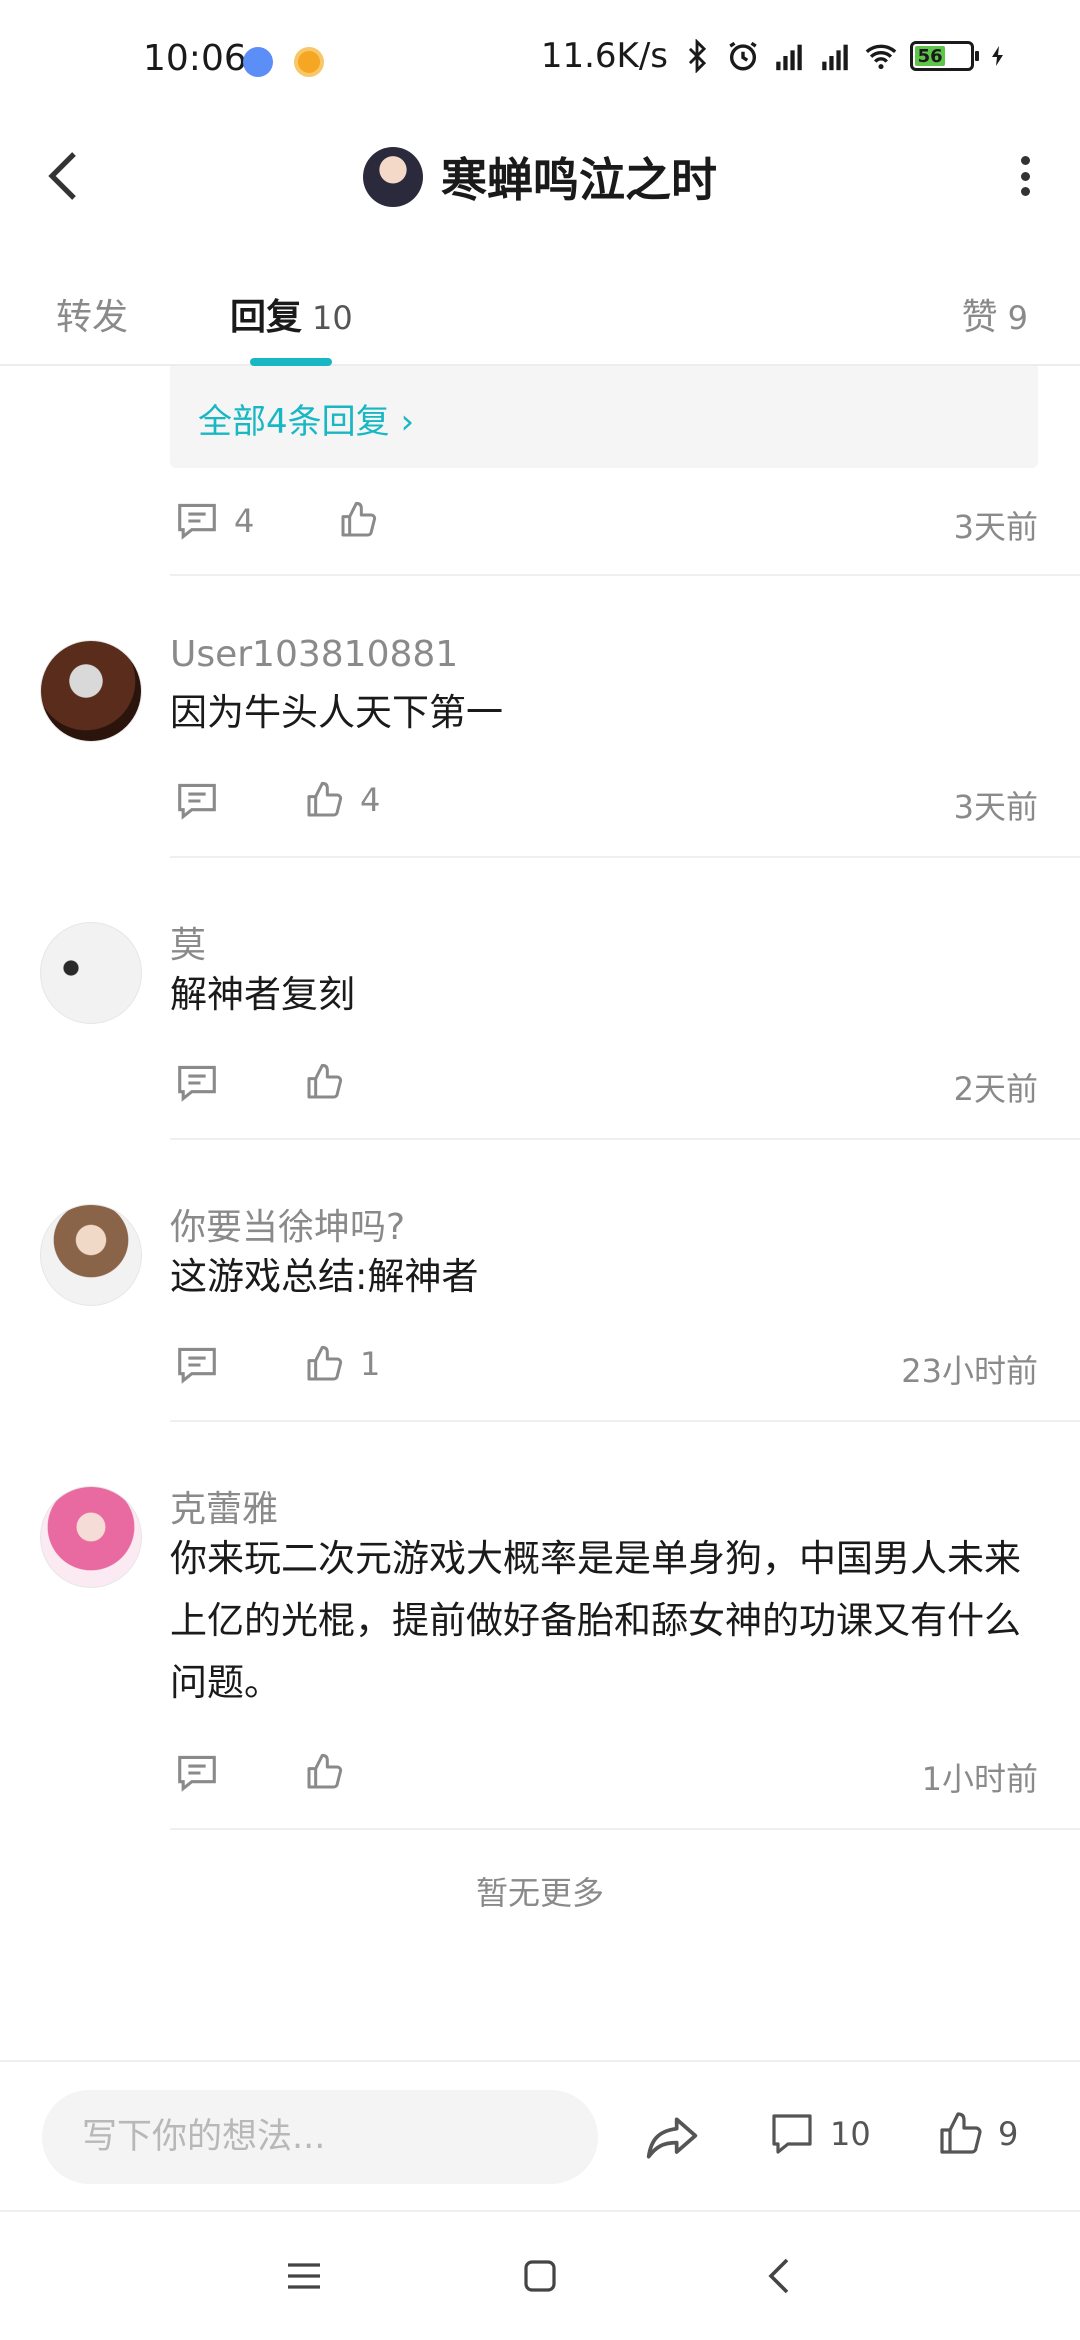  Describe the element at coordinates (881, 57) in the screenshot. I see `wifi-icon` at that location.